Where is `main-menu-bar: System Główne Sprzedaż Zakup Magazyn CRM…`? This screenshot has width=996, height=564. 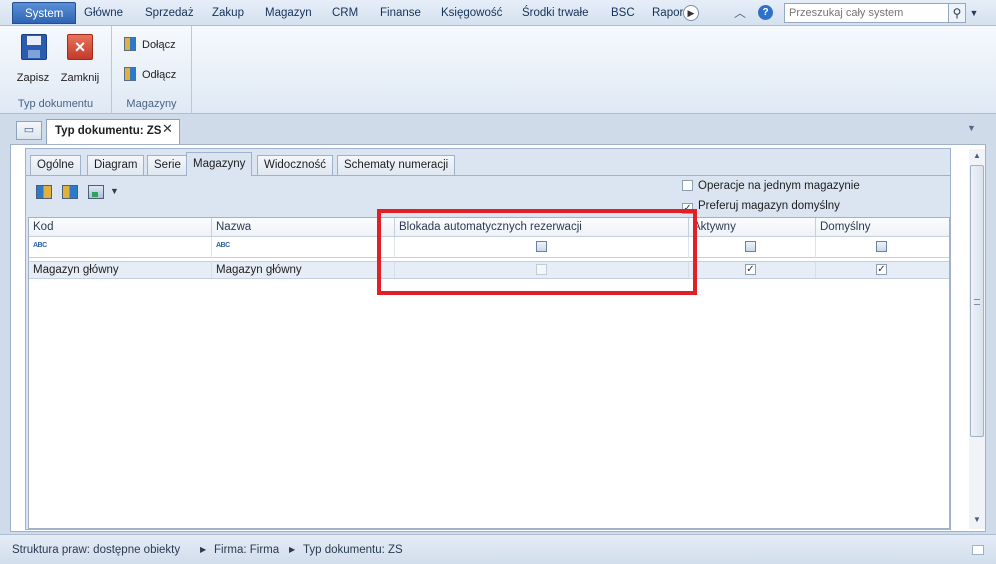
main-menu-bar: System Główne Sprzedaż Zakup Magazyn CRM… is located at coordinates (498, 13).